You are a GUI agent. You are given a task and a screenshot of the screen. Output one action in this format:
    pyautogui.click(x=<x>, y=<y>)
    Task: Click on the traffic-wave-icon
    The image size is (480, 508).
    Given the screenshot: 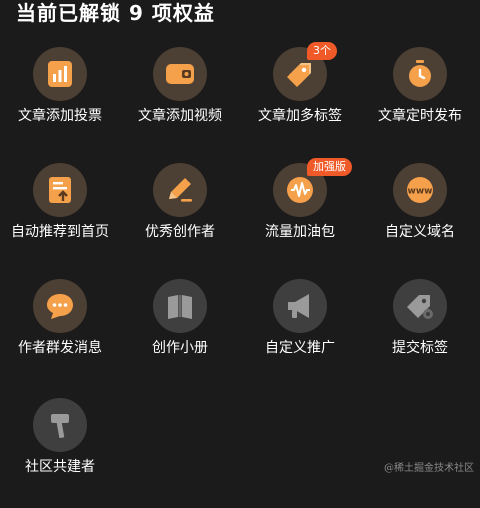 What is the action you would take?
    pyautogui.click(x=300, y=190)
    